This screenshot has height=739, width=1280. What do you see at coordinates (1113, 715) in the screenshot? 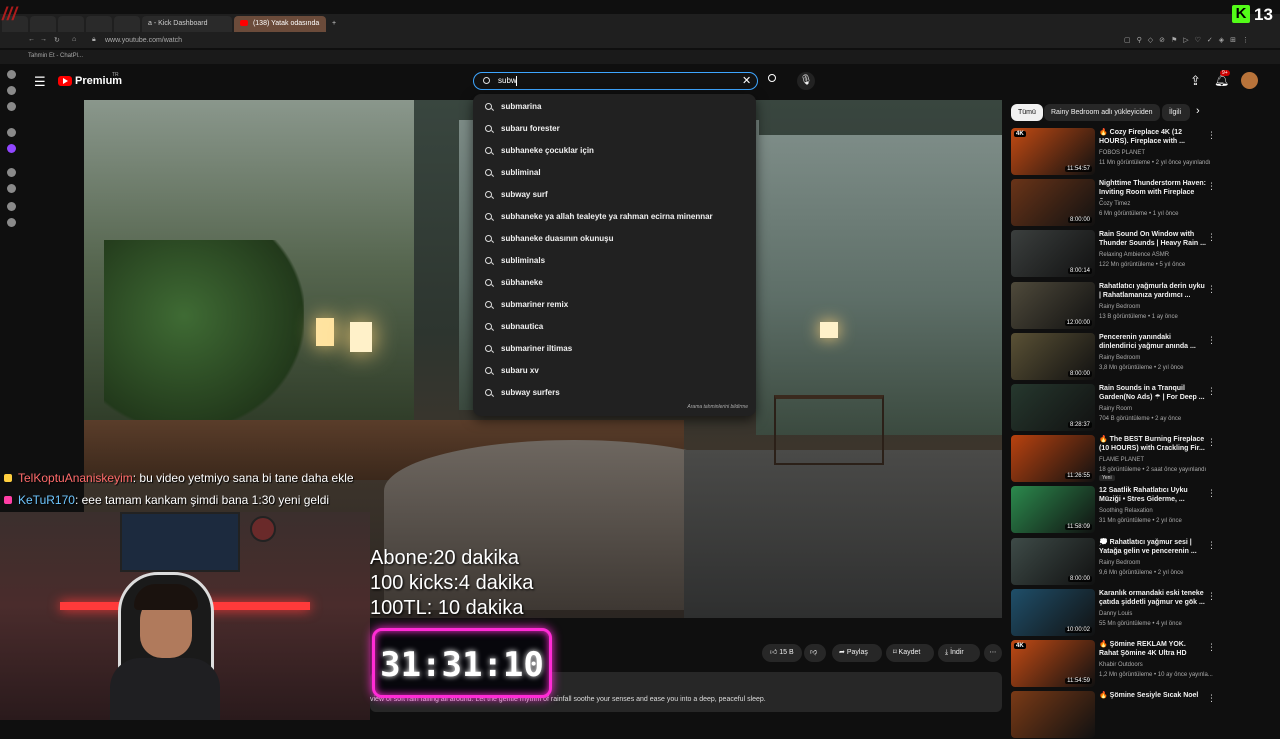
I see `related-video-item: 🔥 Şömine Sesiyle Sıcak Noel ⋮` at bounding box center [1113, 715].